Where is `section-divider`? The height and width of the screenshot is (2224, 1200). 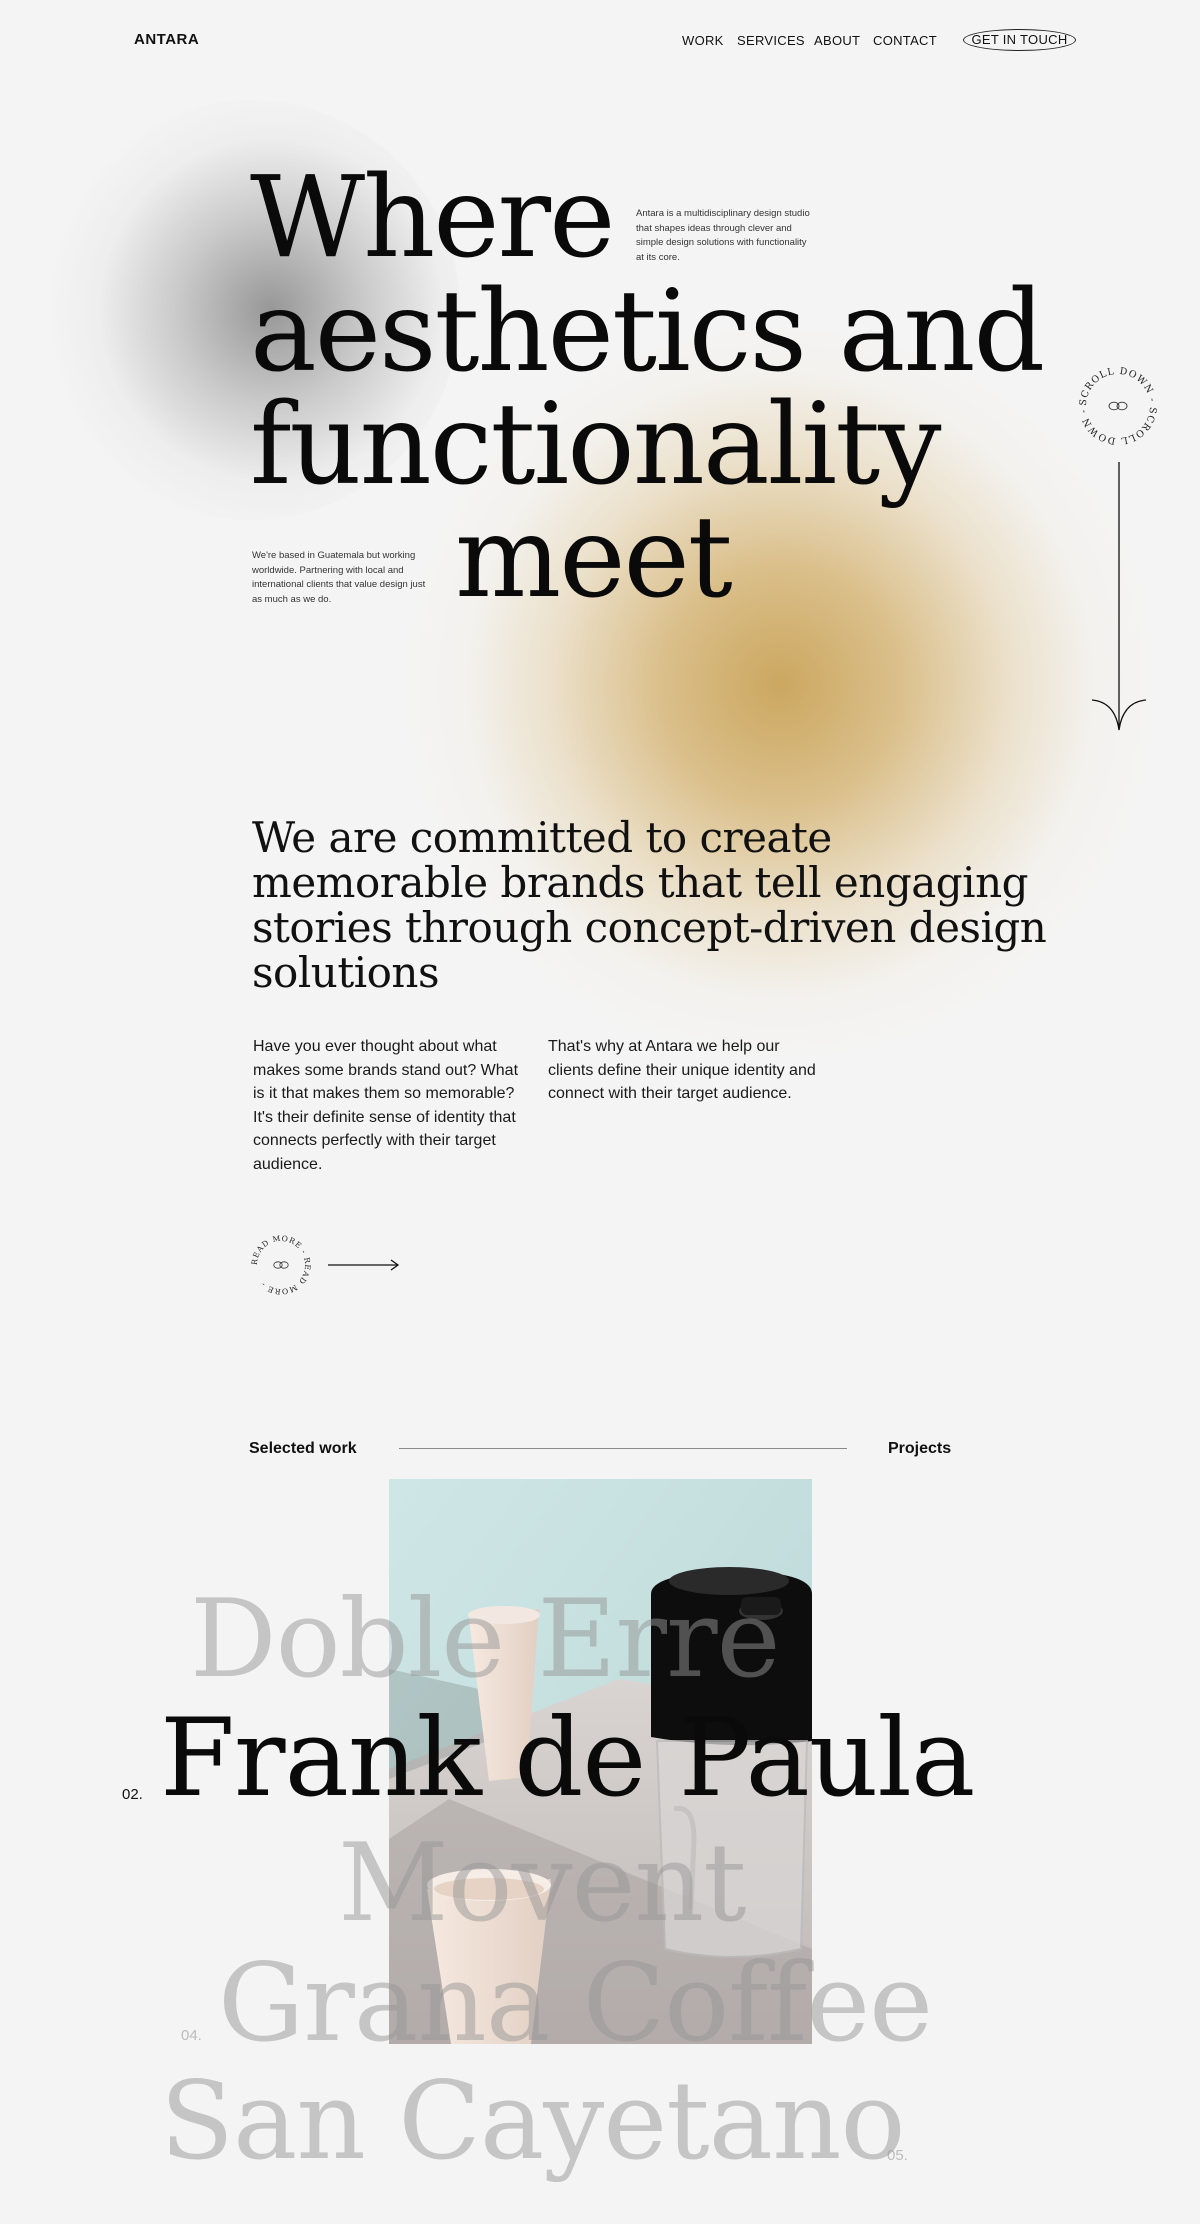
section-divider is located at coordinates (623, 1448).